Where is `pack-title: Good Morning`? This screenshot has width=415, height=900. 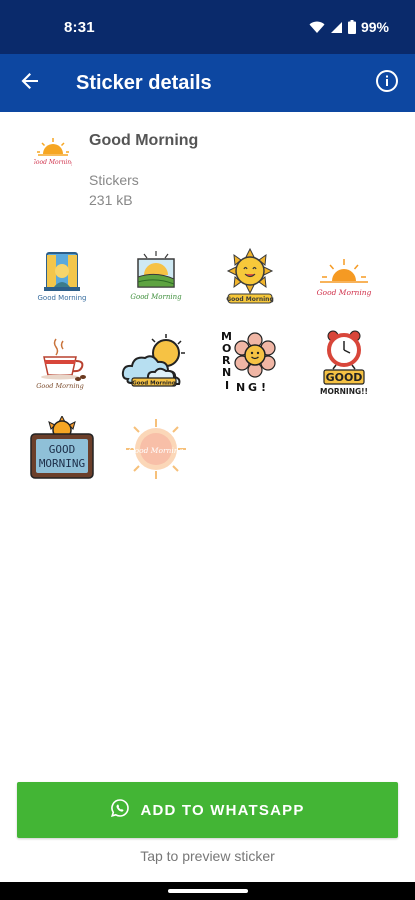
pack-title: Good Morning is located at coordinates (144, 140).